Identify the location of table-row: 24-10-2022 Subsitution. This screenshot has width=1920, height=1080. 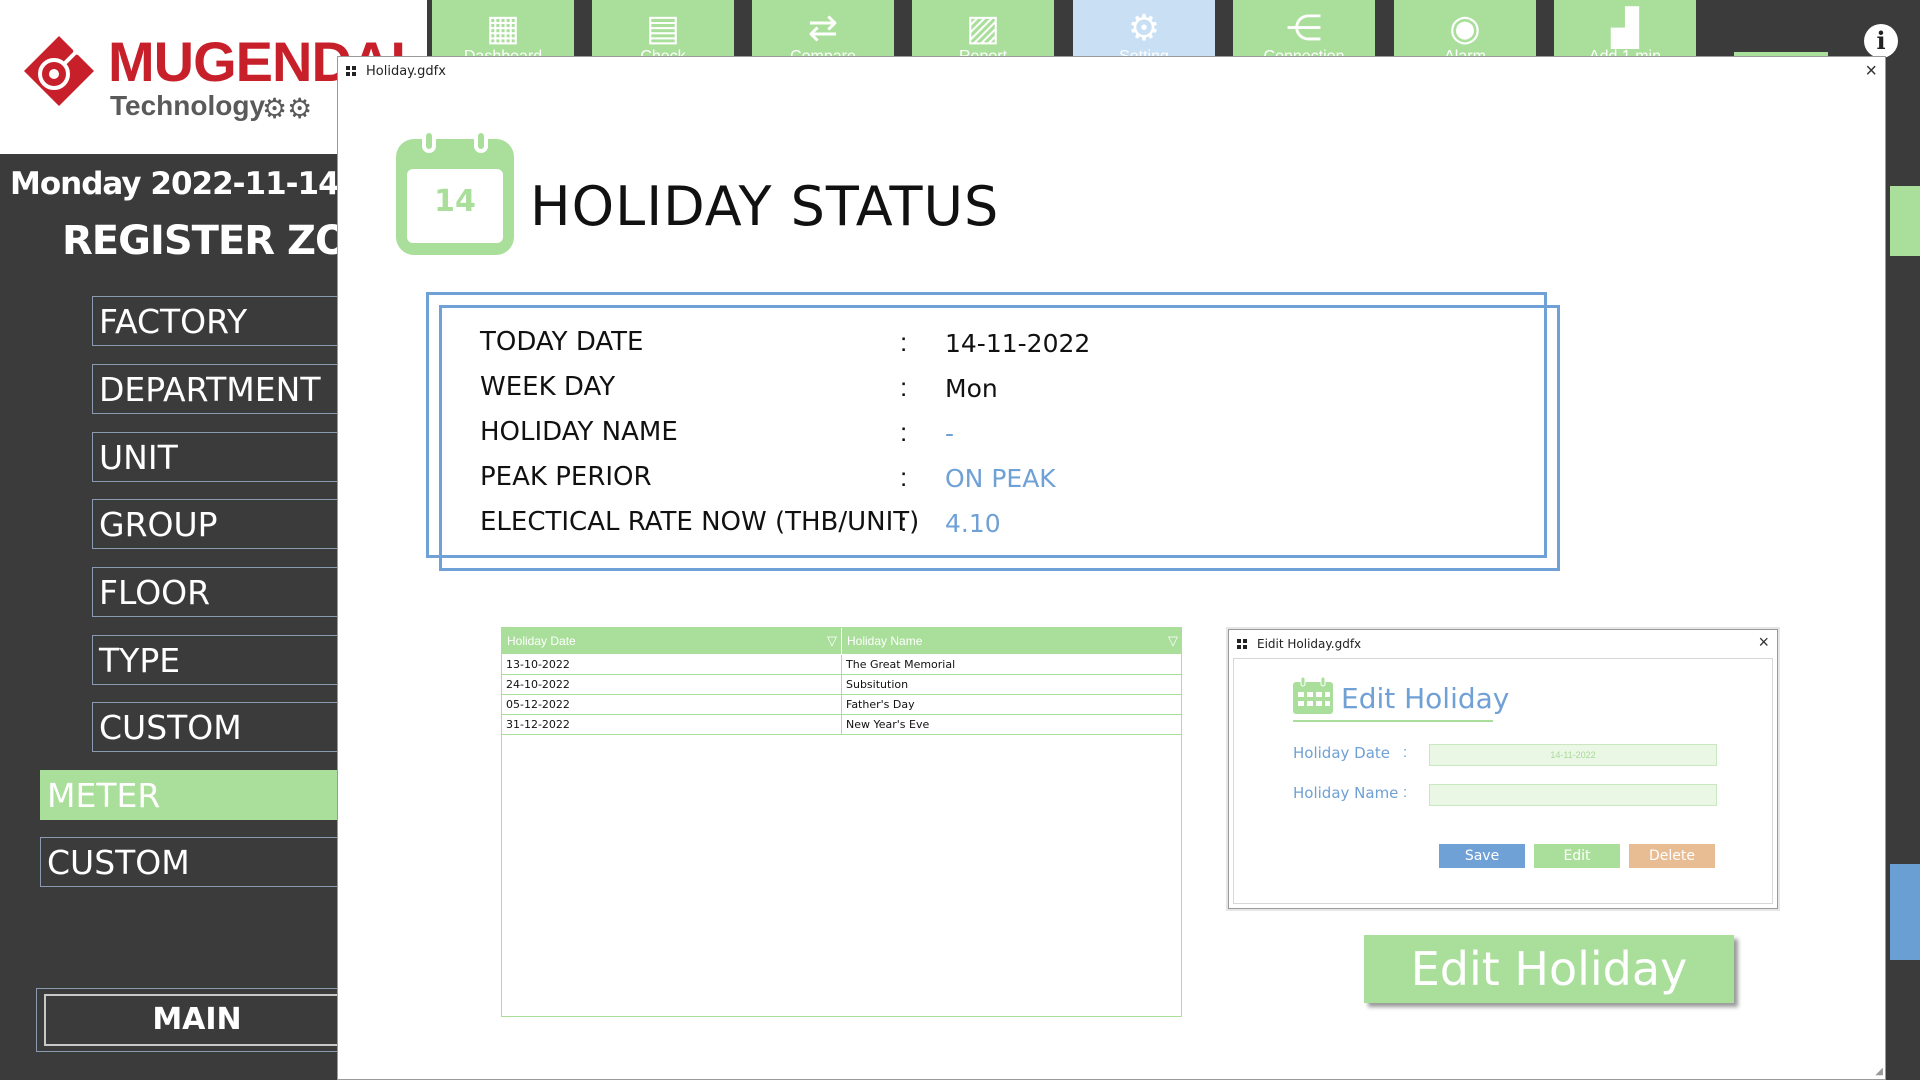
(842, 685).